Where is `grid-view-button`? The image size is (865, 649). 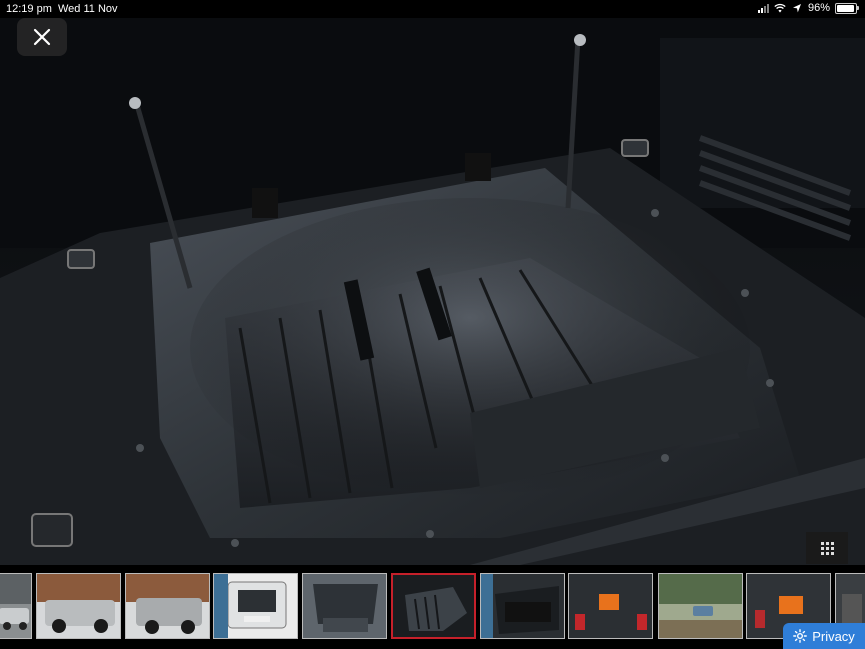 grid-view-button is located at coordinates (827, 548).